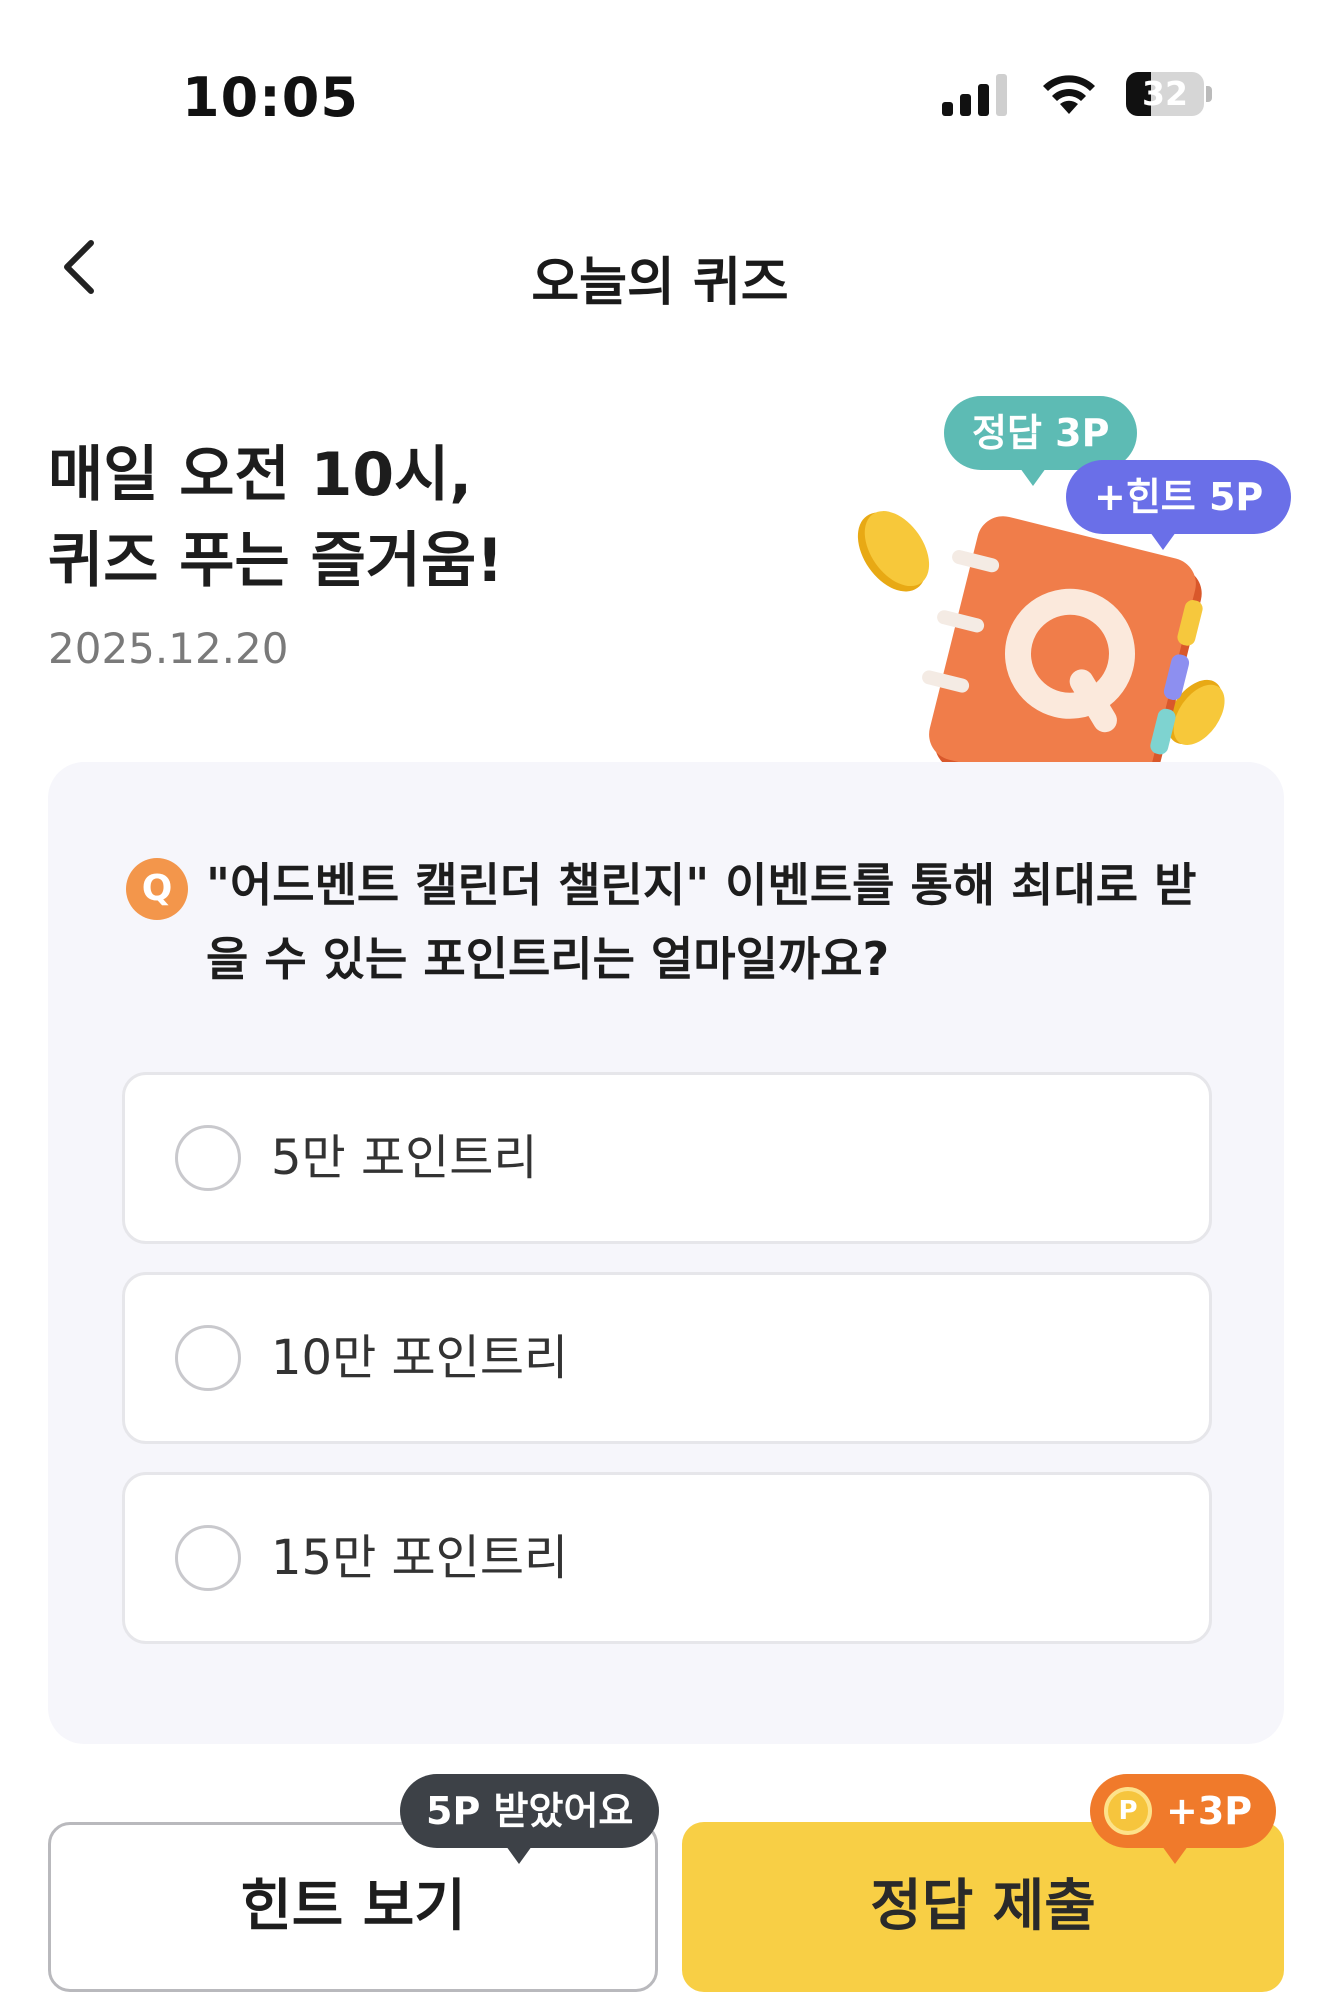 This screenshot has width=1320, height=2001. Describe the element at coordinates (276, 561) in the screenshot. I see `hero-title-line-2: 퀴즈 푸는 즐거움!` at that location.